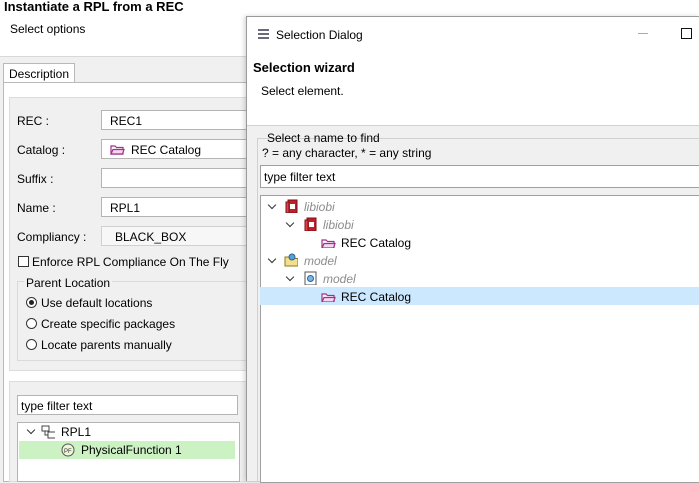 The width and height of the screenshot is (699, 483). What do you see at coordinates (480, 207) in the screenshot?
I see `tree-row-libiobi: libiobi` at bounding box center [480, 207].